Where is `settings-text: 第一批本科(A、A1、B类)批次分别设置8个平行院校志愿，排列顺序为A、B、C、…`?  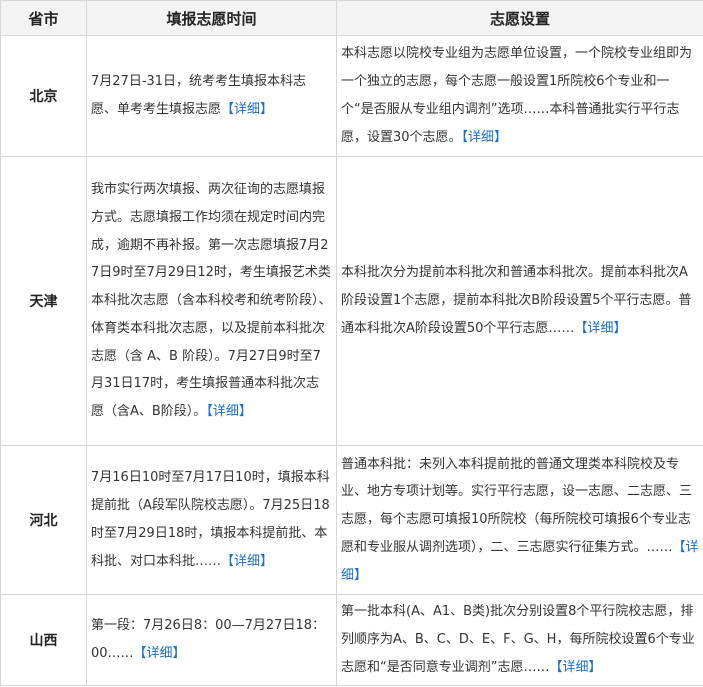 settings-text: 第一批本科(A、A1、B类)批次分别设置8个平行院校志愿，排列顺序为A、B、C、… is located at coordinates (518, 639).